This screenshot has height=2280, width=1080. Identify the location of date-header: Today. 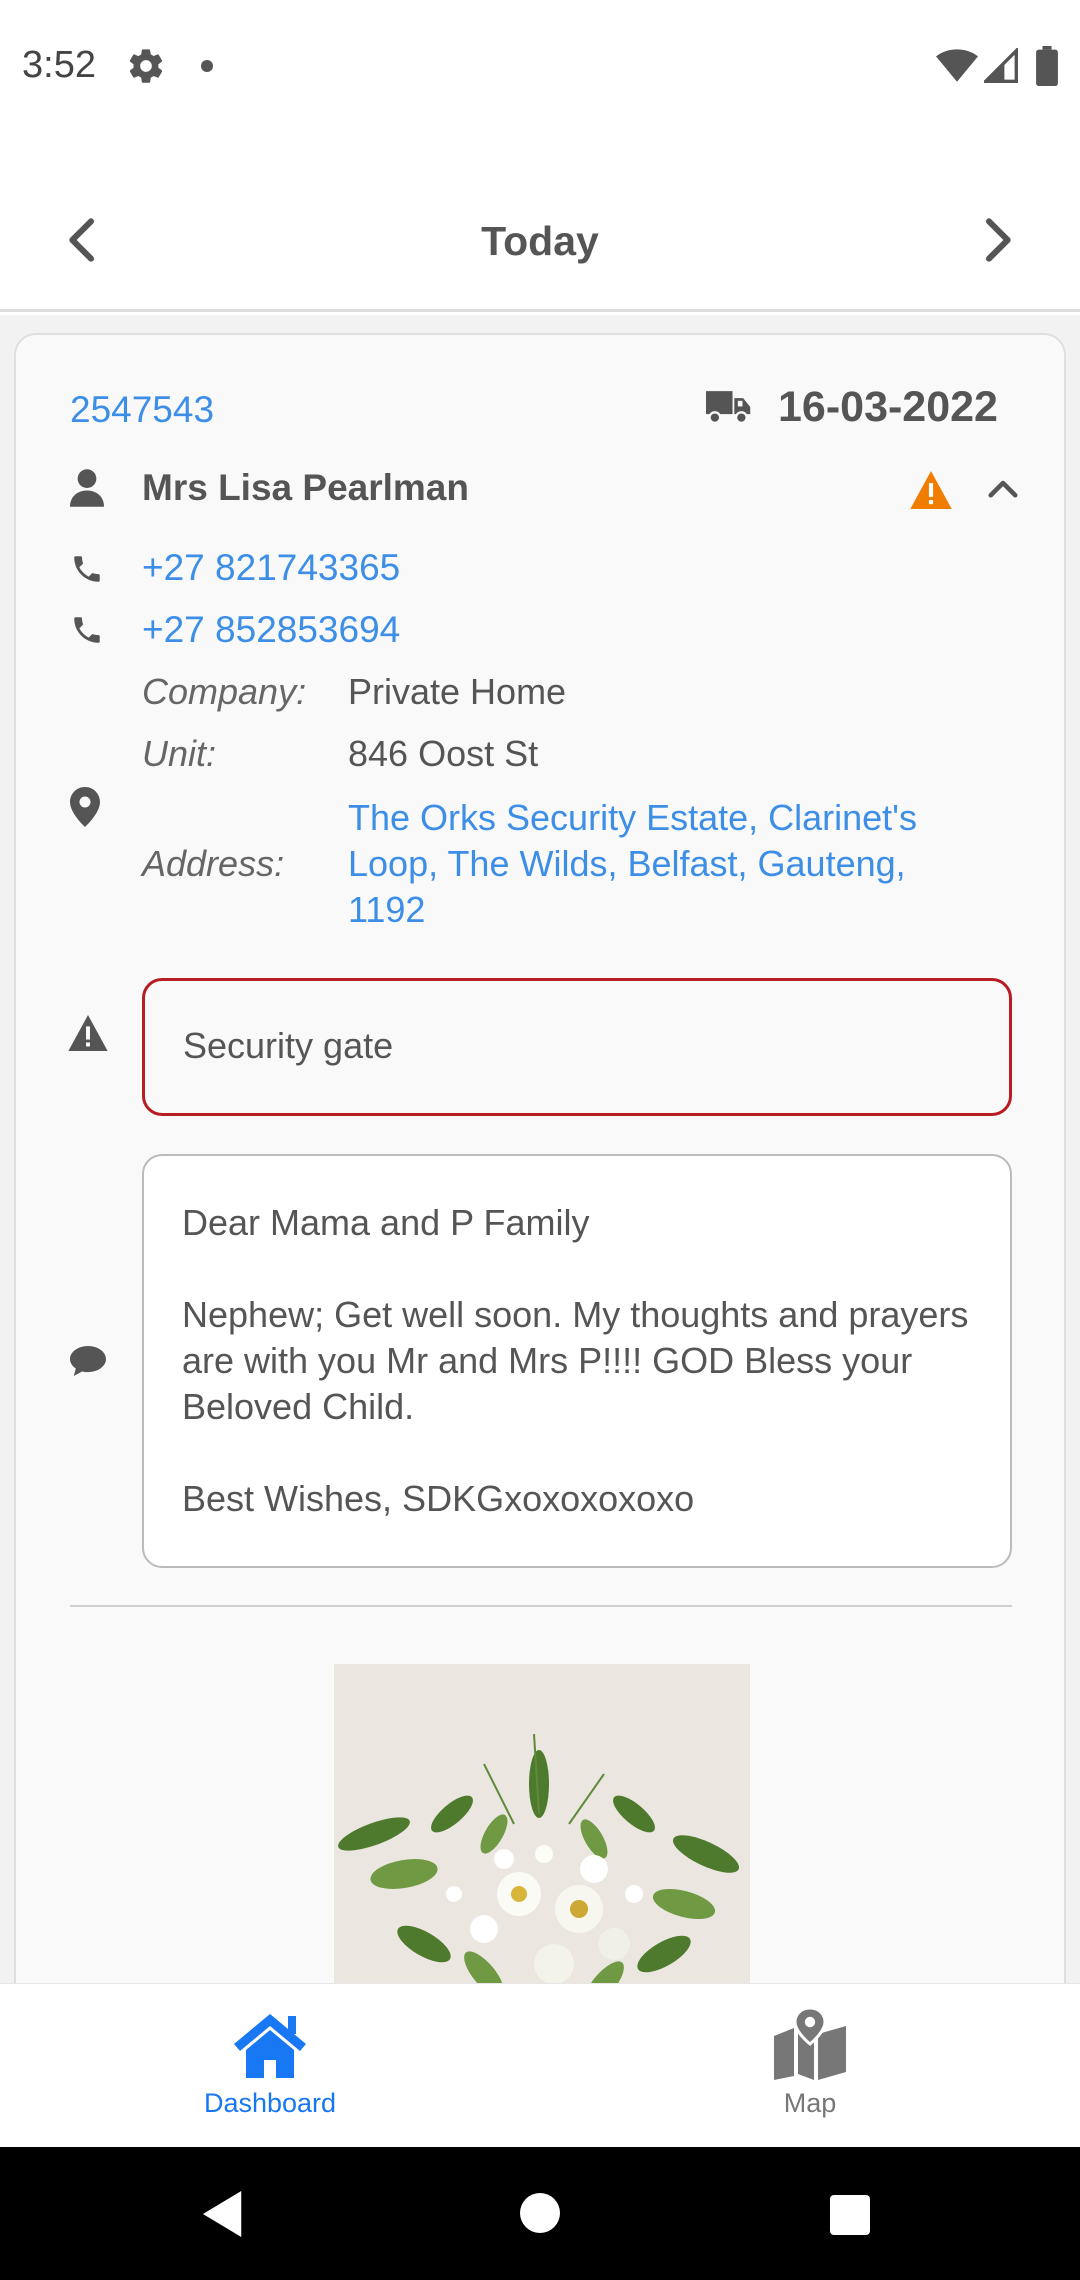
(540, 241).